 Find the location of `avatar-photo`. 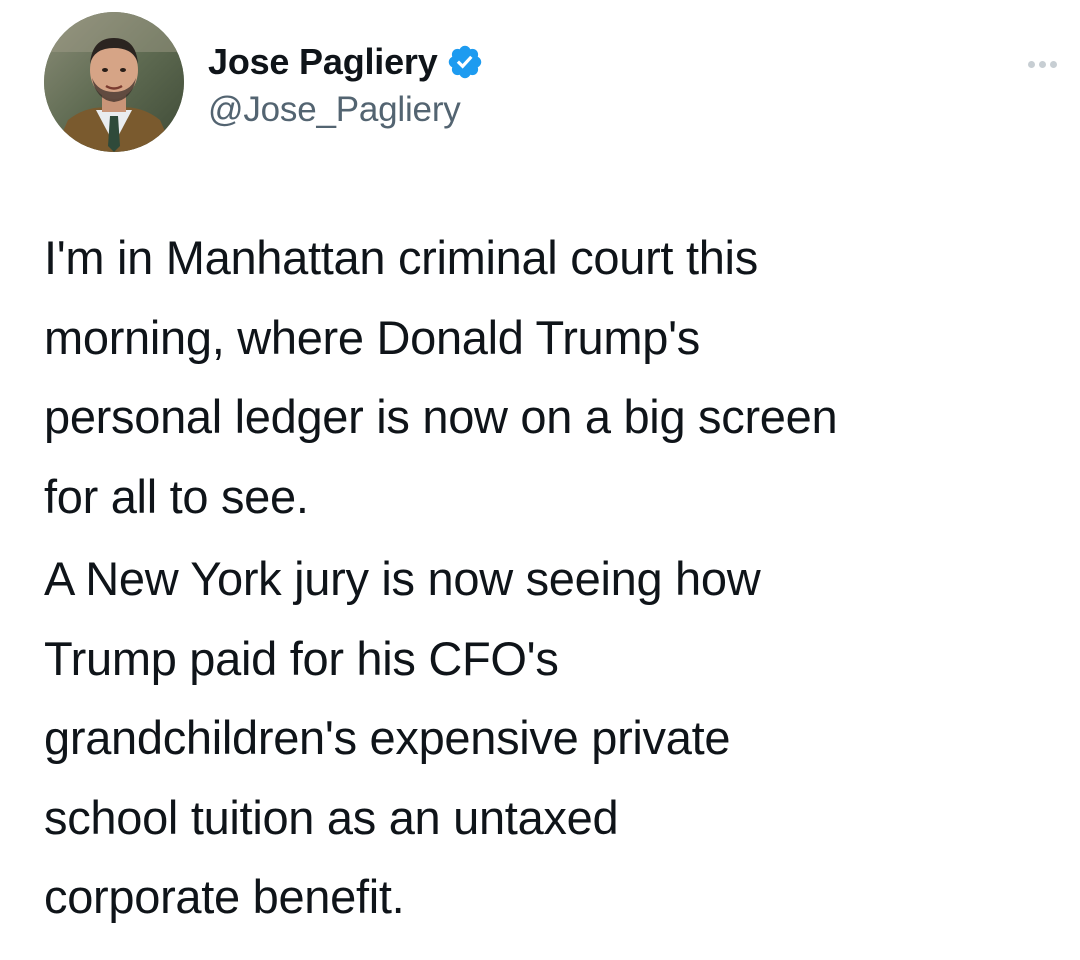

avatar-photo is located at coordinates (114, 82).